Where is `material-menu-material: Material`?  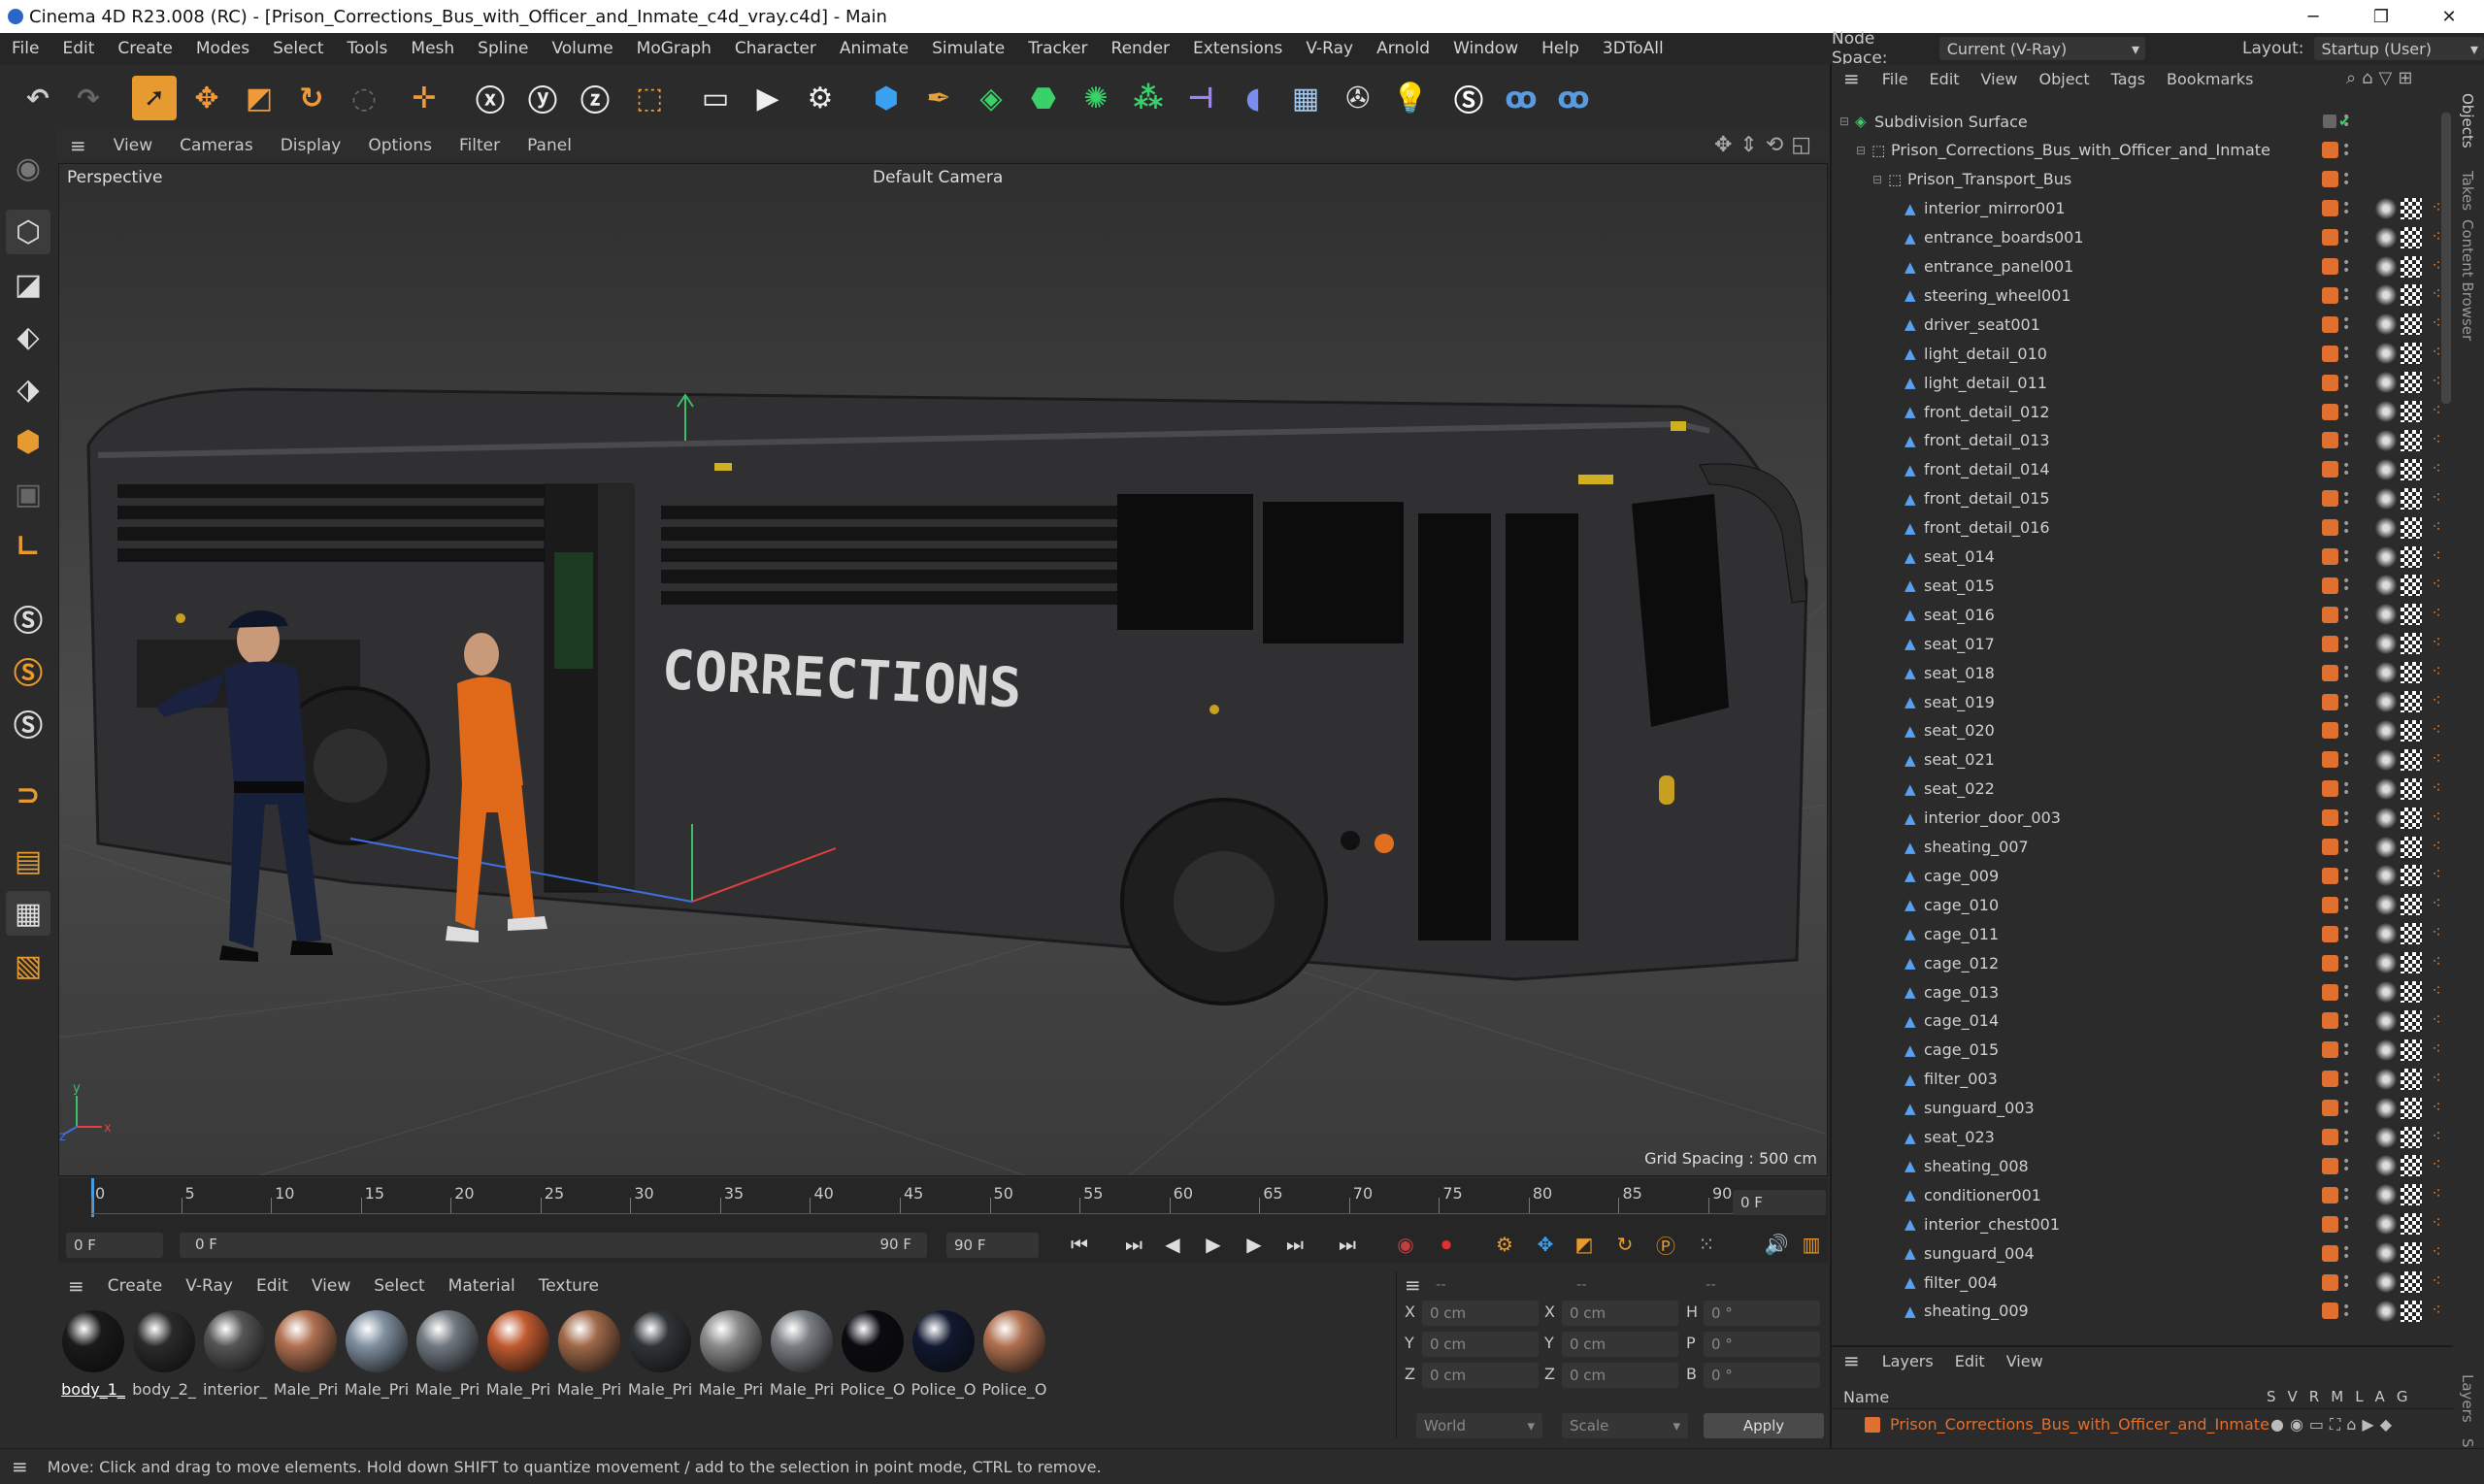 material-menu-material: Material is located at coordinates (482, 1286).